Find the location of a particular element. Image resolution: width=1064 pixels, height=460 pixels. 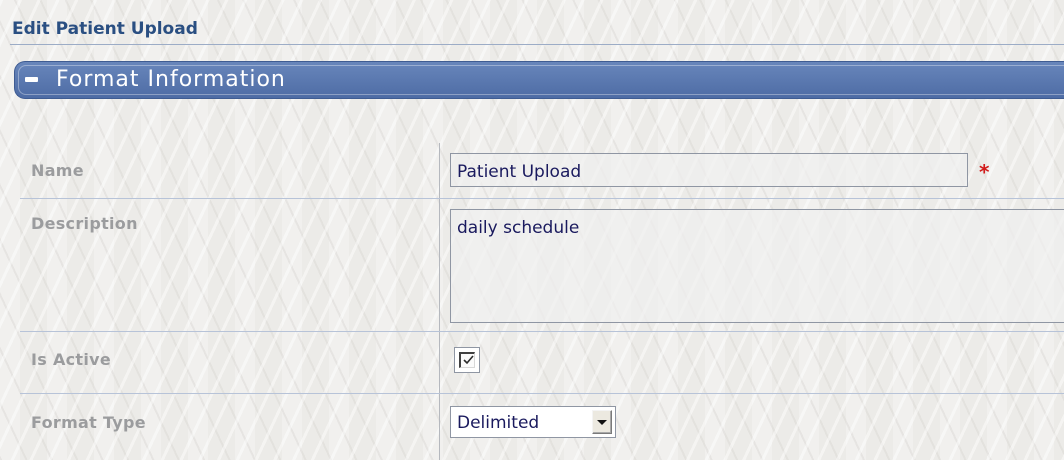

page-title: Edit Patient Upload is located at coordinates (105, 29).